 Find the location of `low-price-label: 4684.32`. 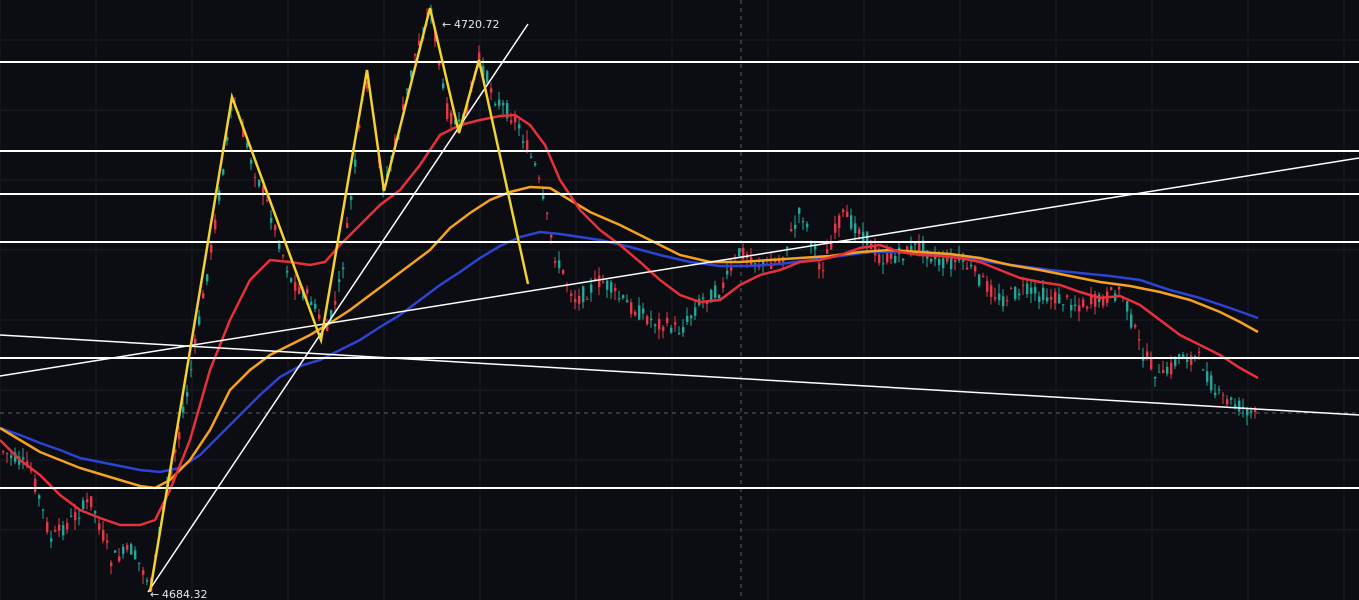

low-price-label: 4684.32 is located at coordinates (185, 594).